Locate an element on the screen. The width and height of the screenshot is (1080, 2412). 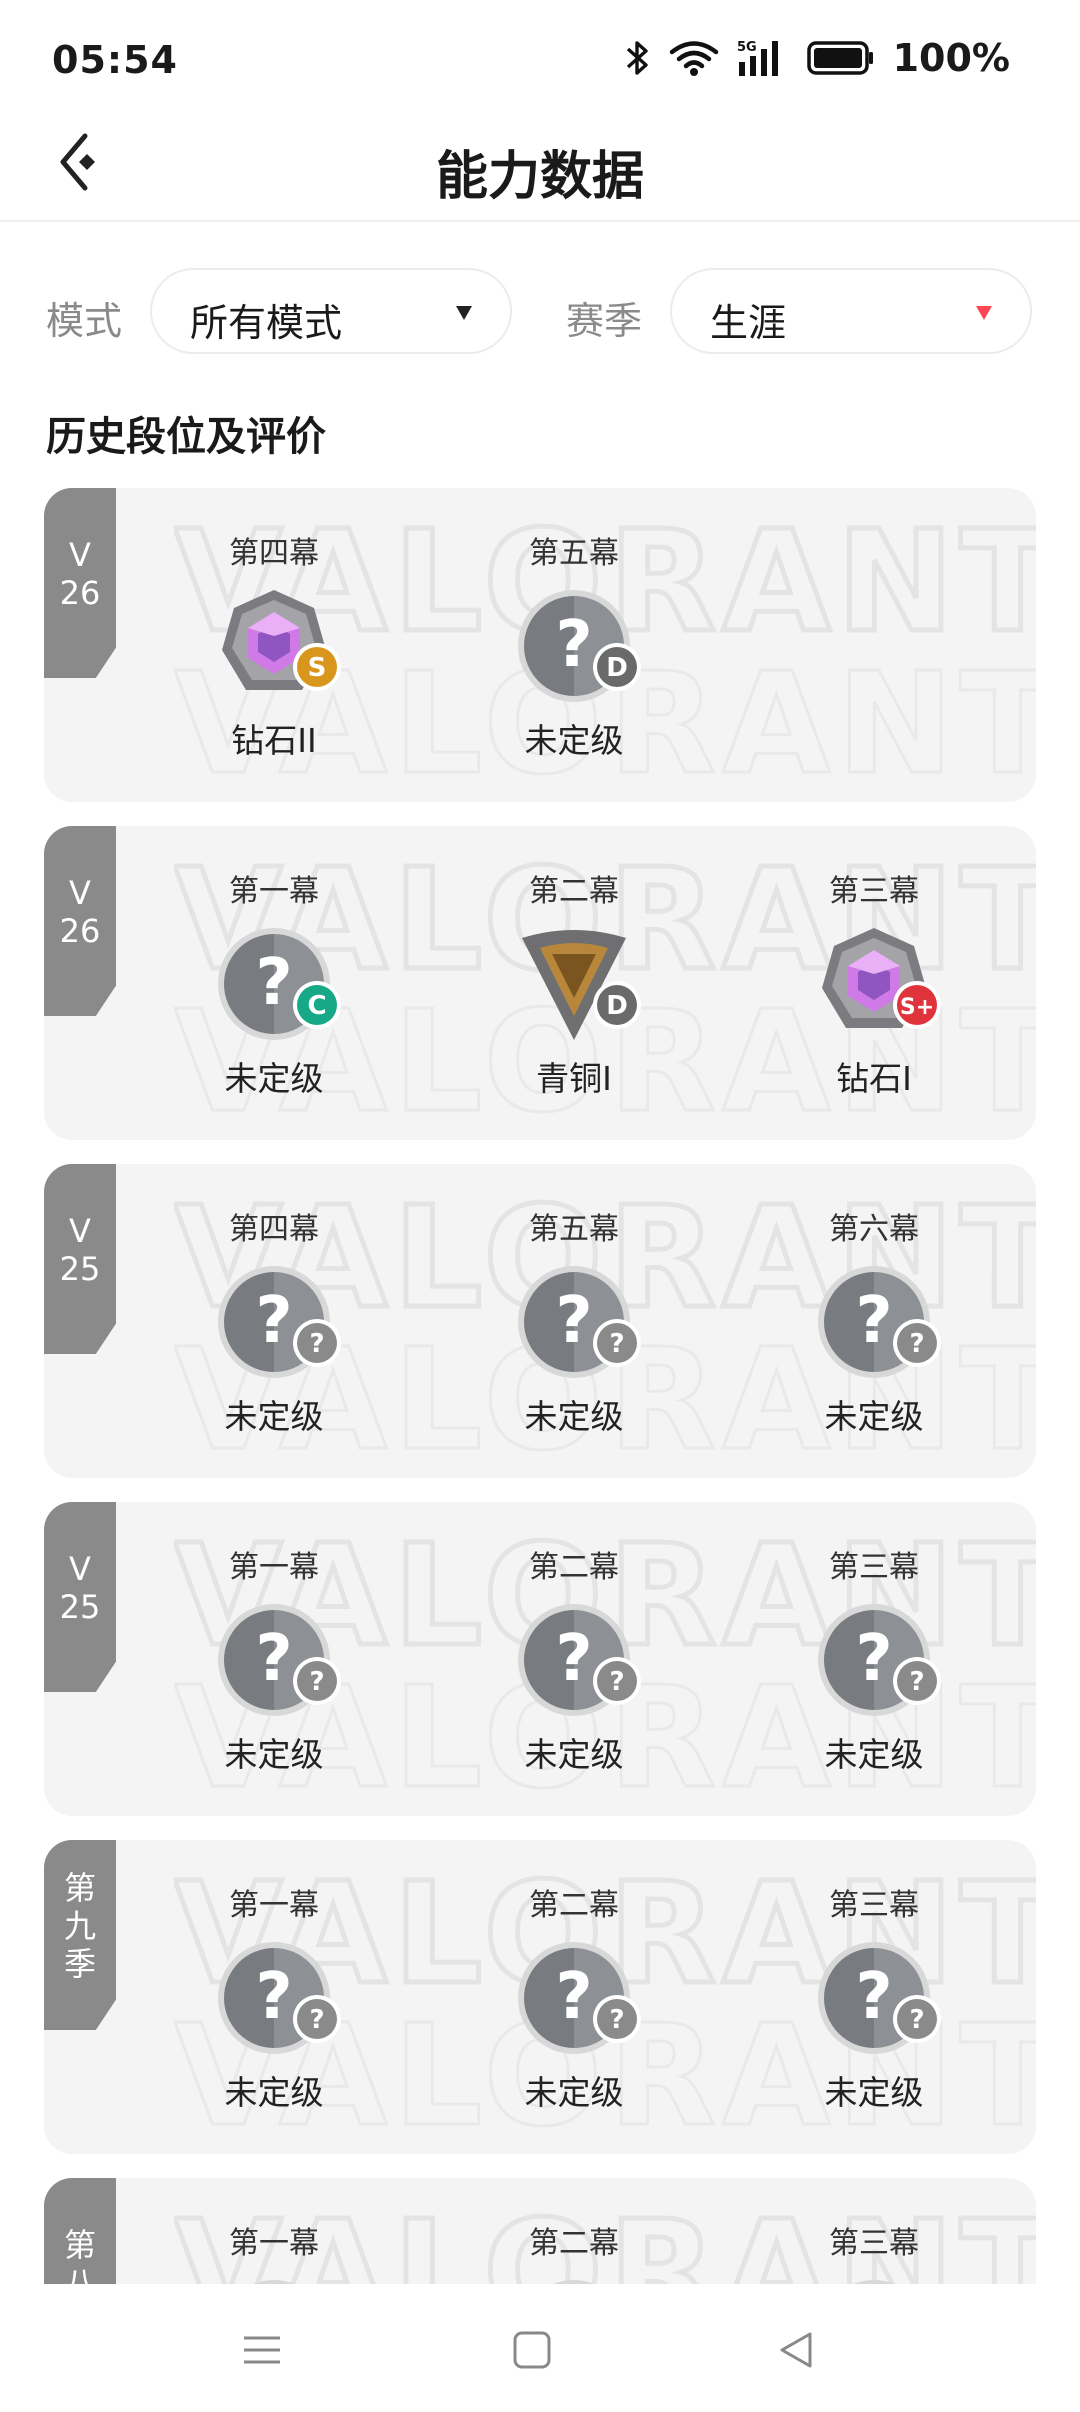
season-card: VALORANT VALORANT V 26 第四幕 S 钻石II 第五幕 ? D 未定级 is located at coordinates (540, 645).